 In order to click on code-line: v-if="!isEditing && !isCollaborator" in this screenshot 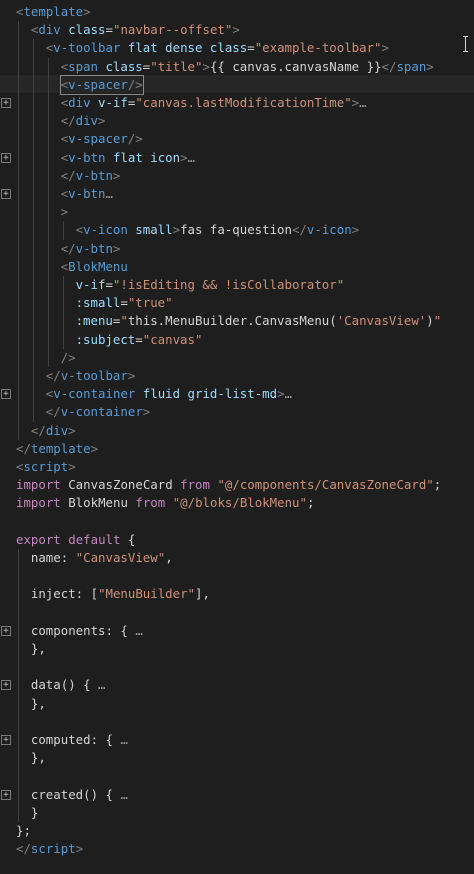, I will do `click(237, 285)`.